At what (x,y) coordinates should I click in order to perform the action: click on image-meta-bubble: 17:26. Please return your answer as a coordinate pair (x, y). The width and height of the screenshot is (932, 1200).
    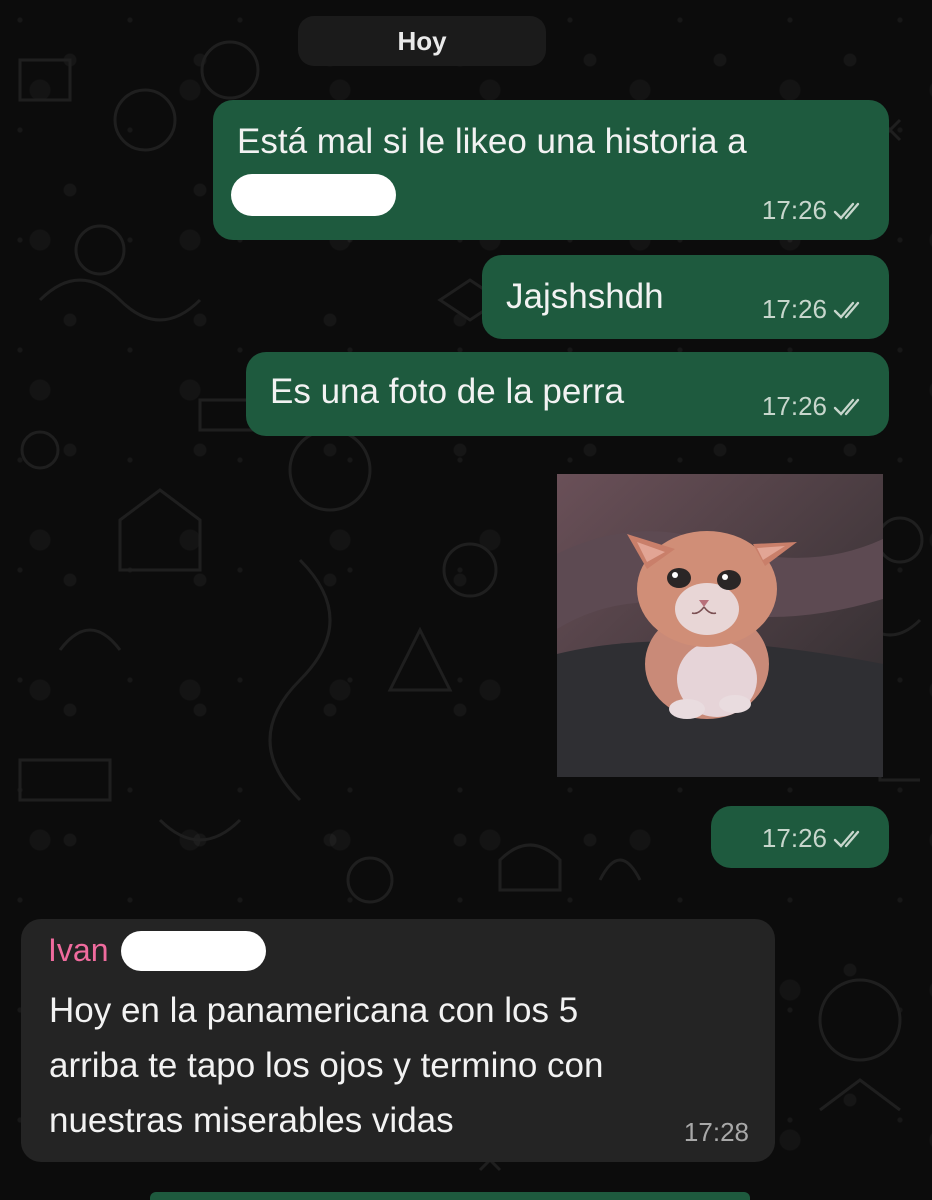
    Looking at the image, I should click on (800, 837).